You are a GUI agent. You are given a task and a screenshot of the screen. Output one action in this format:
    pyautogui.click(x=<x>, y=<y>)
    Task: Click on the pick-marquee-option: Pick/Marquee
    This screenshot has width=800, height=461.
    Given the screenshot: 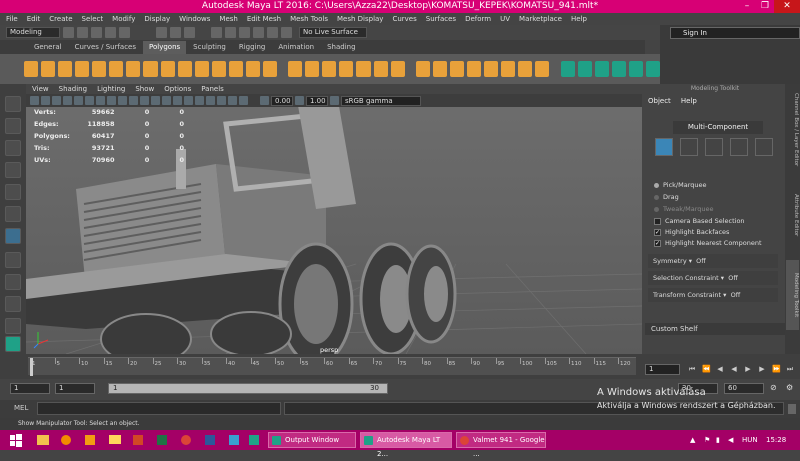 What is the action you would take?
    pyautogui.click(x=680, y=185)
    